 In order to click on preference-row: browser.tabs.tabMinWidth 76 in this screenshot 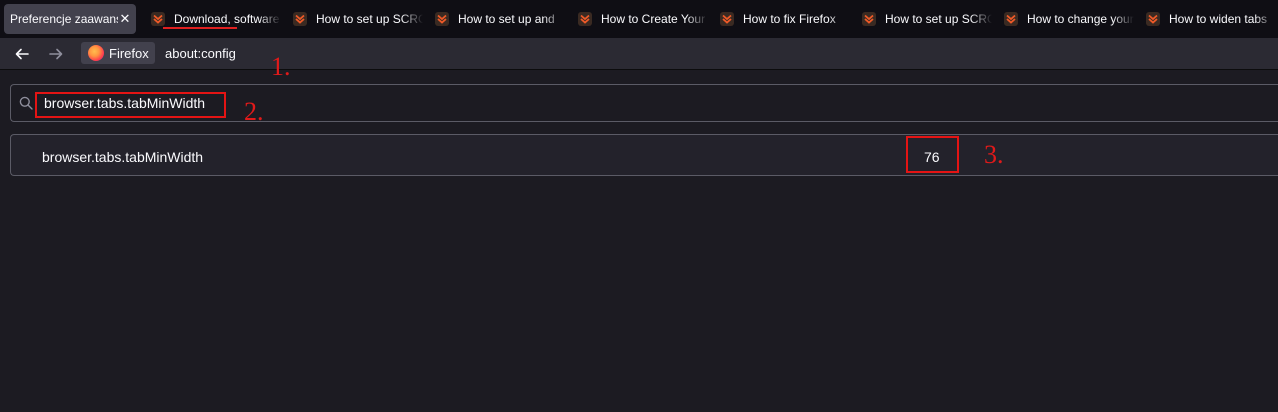, I will do `click(644, 155)`.